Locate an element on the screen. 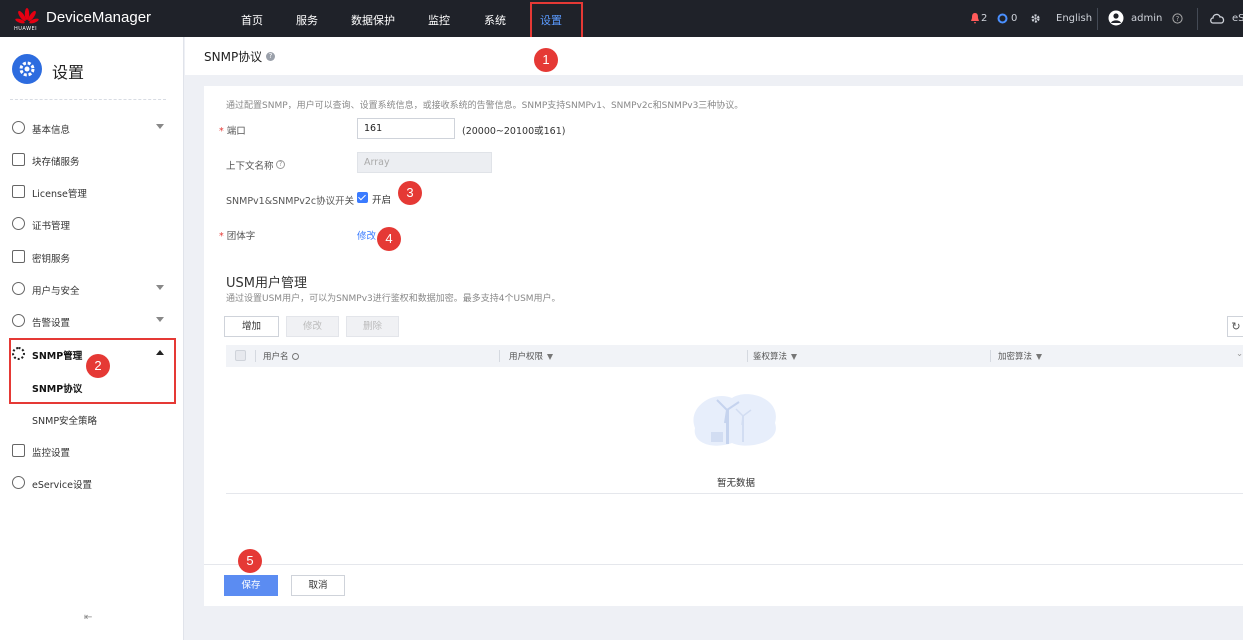 Image resolution: width=1243 pixels, height=640 pixels. column-encrypt-algorithm: 加密算法 is located at coordinates (1020, 356).